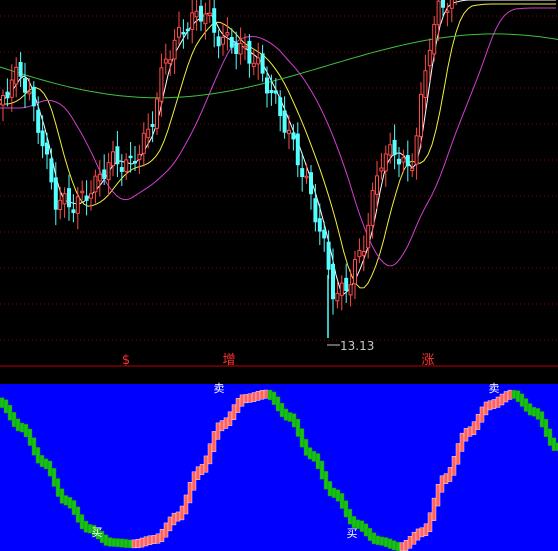  What do you see at coordinates (228, 360) in the screenshot?
I see `marker-zeng: 增` at bounding box center [228, 360].